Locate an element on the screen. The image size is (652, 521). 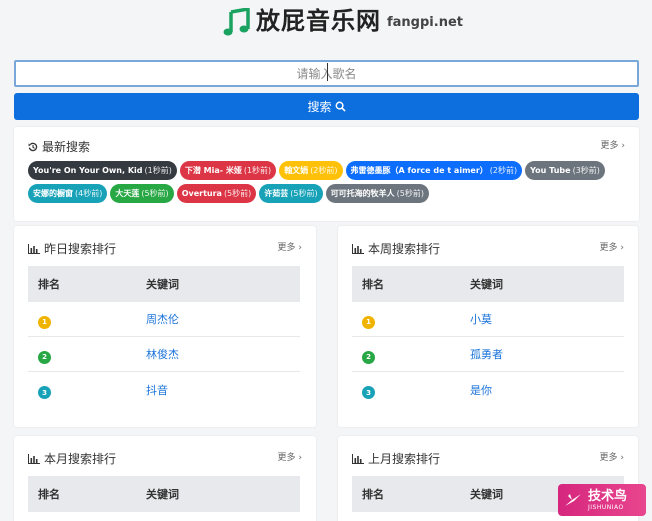
week-rank-table: 排名 关键词 1 小莫 2 孤勇者 3 是你 is located at coordinates (488, 336).